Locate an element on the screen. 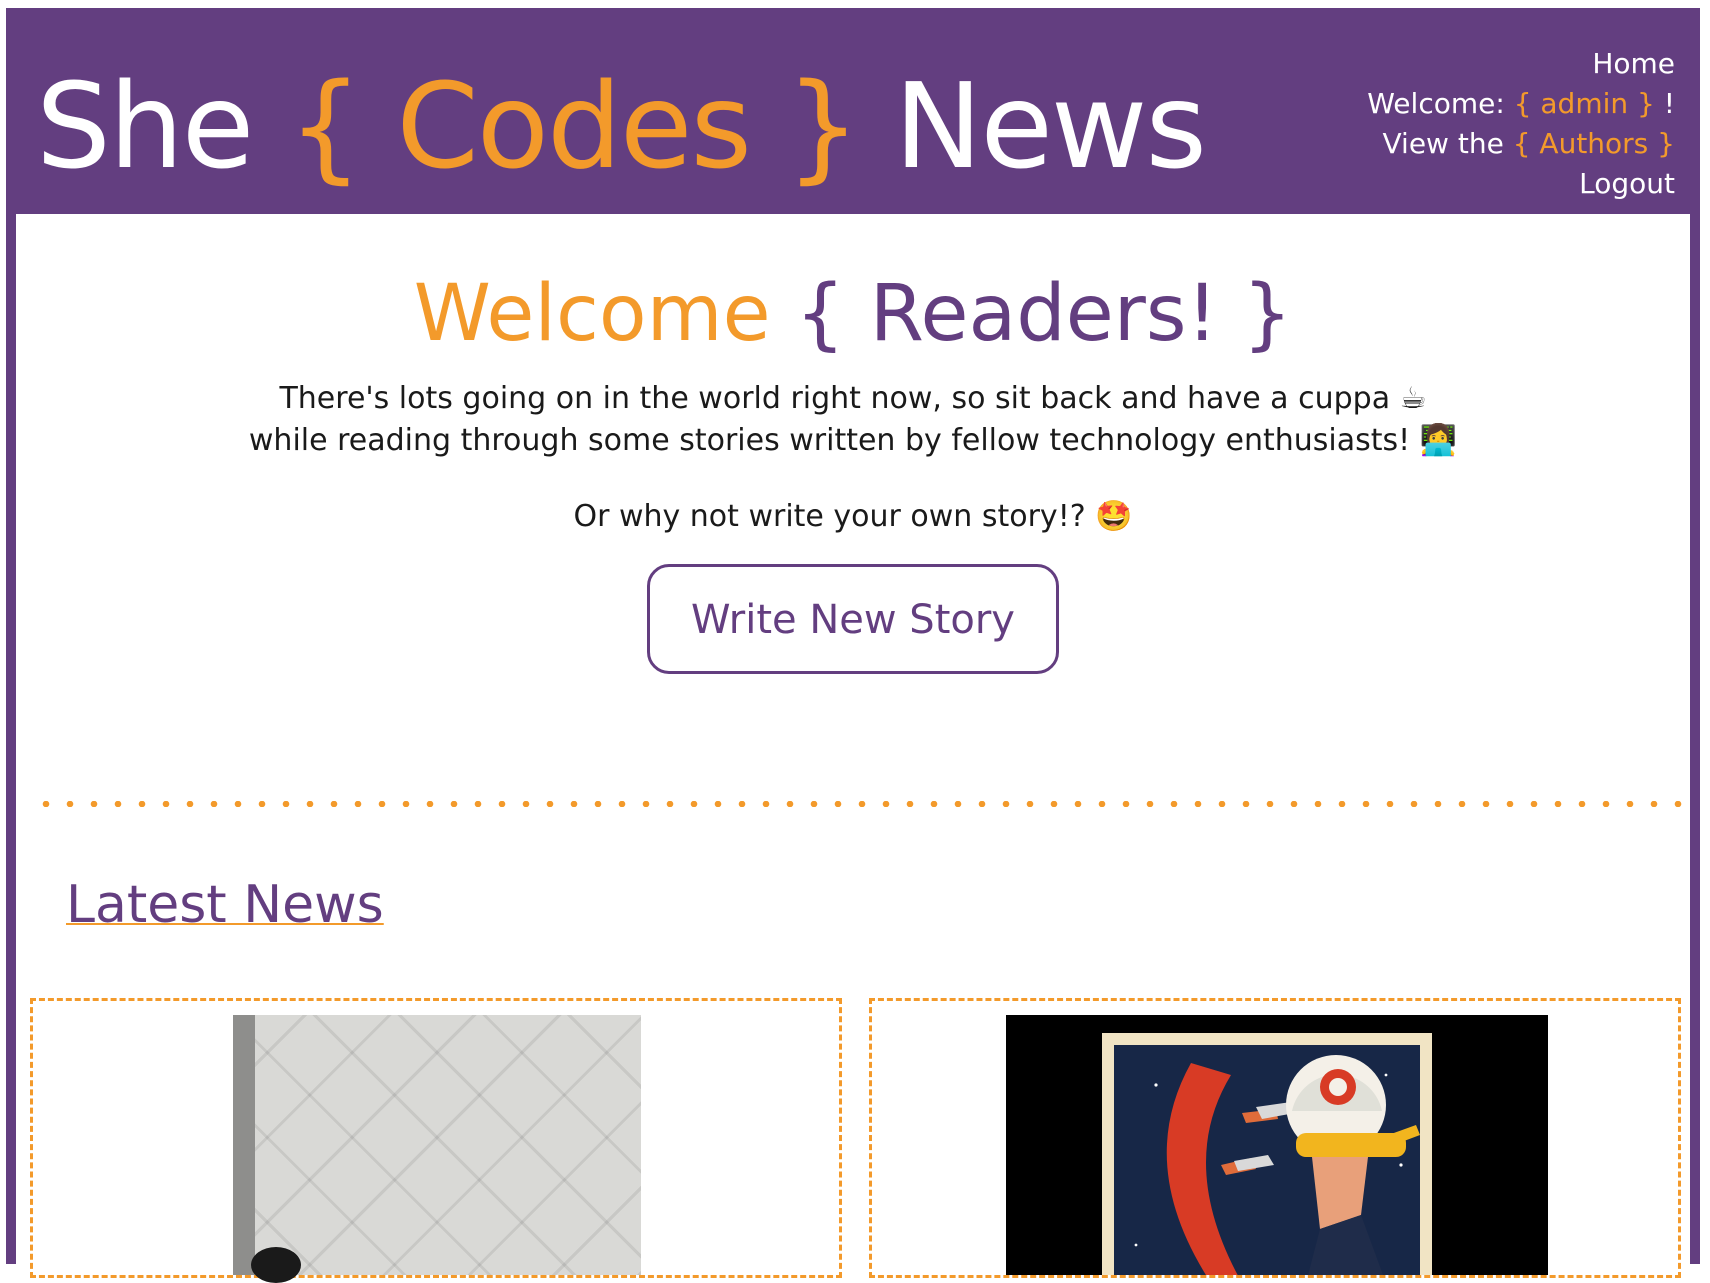  latest-news-heading: Latest News is located at coordinates (225, 905).